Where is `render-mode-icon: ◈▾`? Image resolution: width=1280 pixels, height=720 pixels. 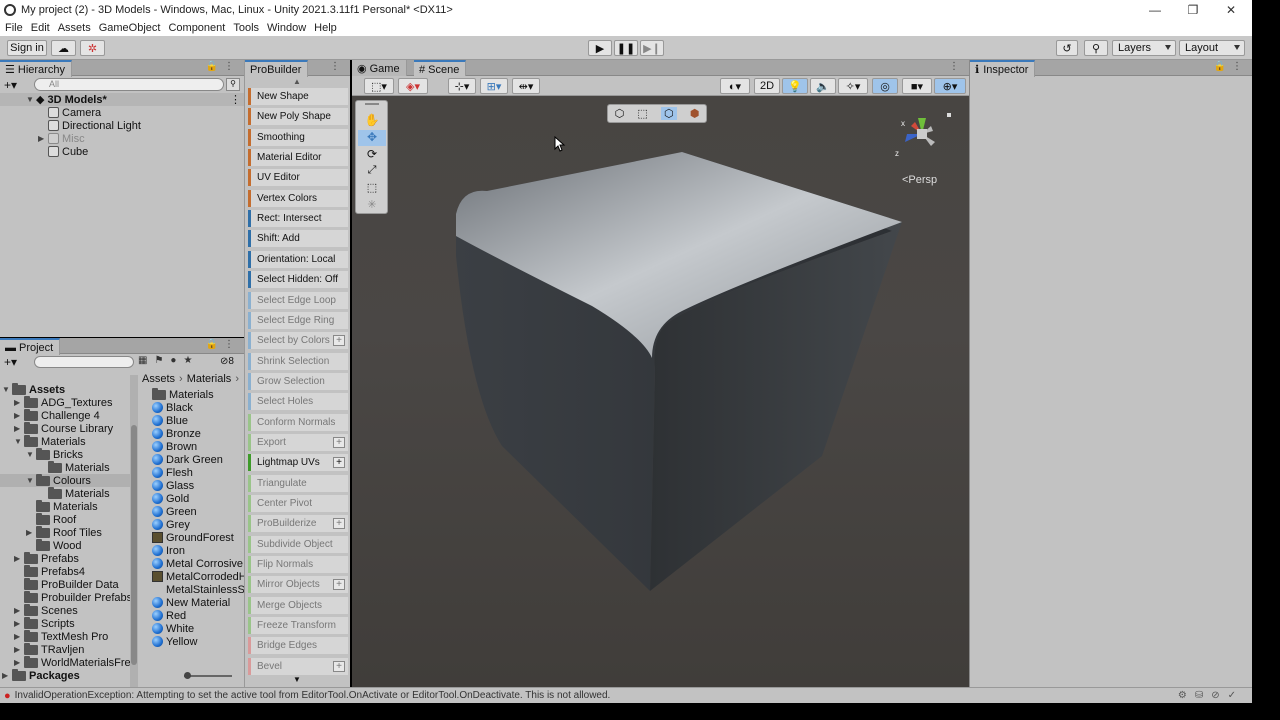
render-mode-icon: ◈▾ is located at coordinates (413, 86).